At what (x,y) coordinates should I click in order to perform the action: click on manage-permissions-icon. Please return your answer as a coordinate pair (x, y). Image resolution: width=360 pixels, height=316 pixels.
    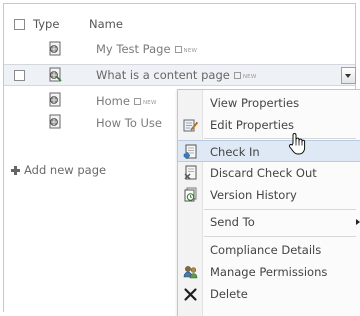
    Looking at the image, I should click on (190, 272).